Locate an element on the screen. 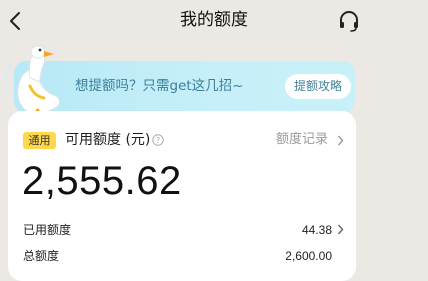  credit-tips-button: 提额攻略 is located at coordinates (318, 86).